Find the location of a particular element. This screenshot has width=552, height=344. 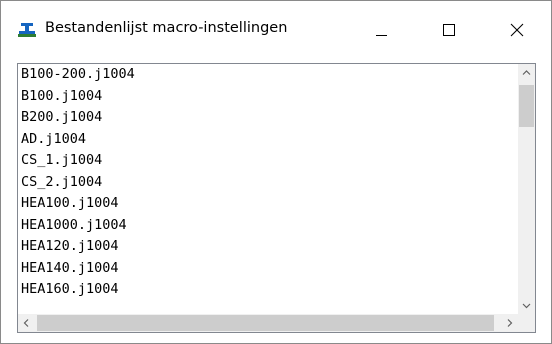

vertical-scroll-thumb is located at coordinates (526, 106).